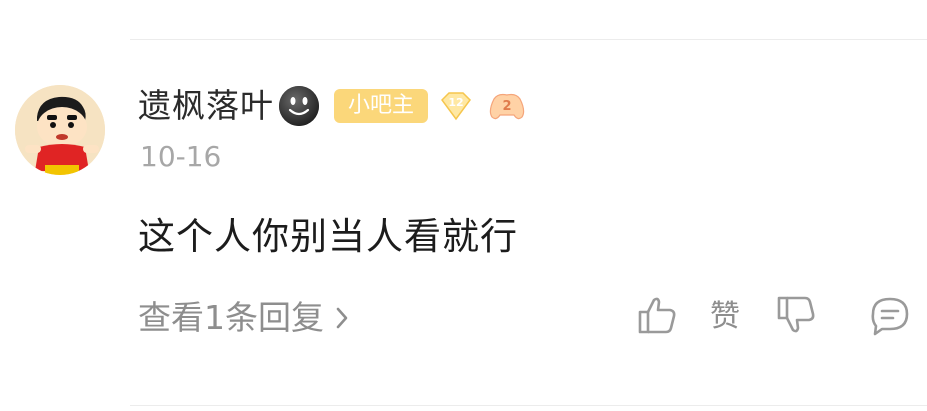 The image size is (927, 411). What do you see at coordinates (796, 315) in the screenshot?
I see `thumbs-down-icon` at bounding box center [796, 315].